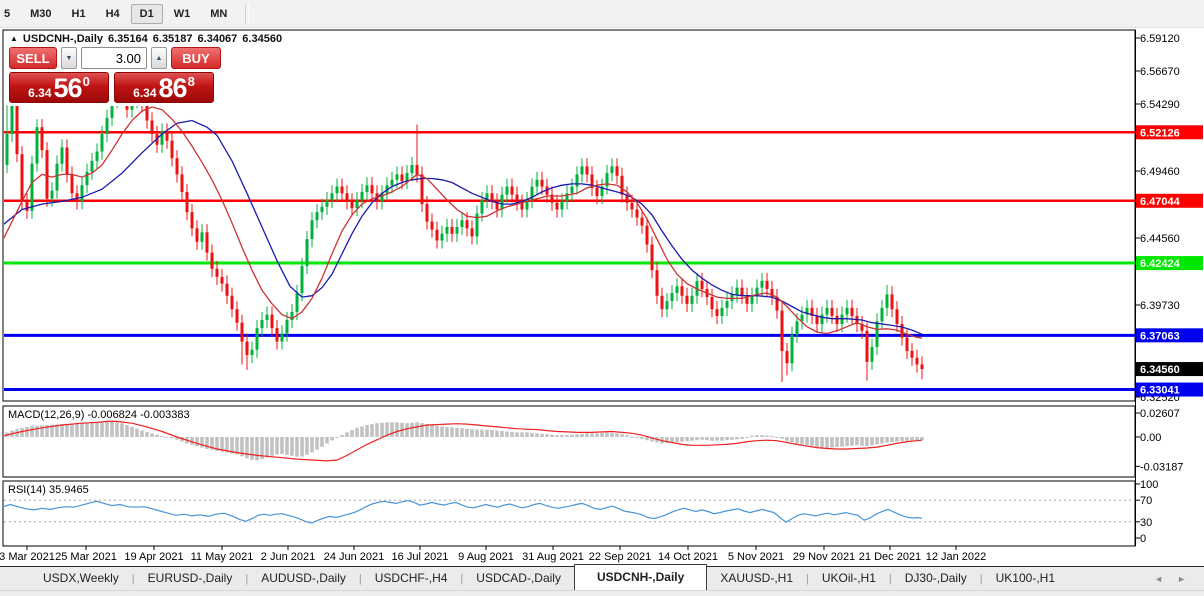  I want to click on sell-button: SELL, so click(33, 58).